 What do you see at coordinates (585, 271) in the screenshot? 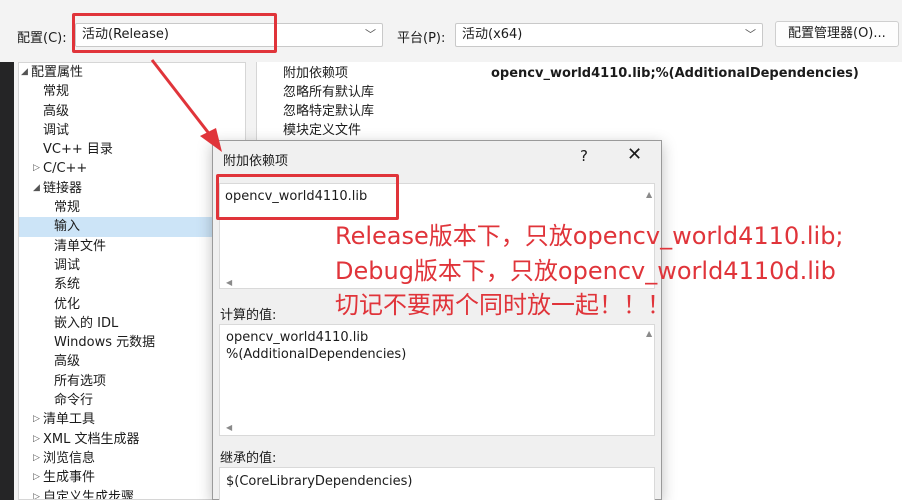
I see `annotation-line: Debug版本下，只放opencv_world4110d.lib` at bounding box center [585, 271].